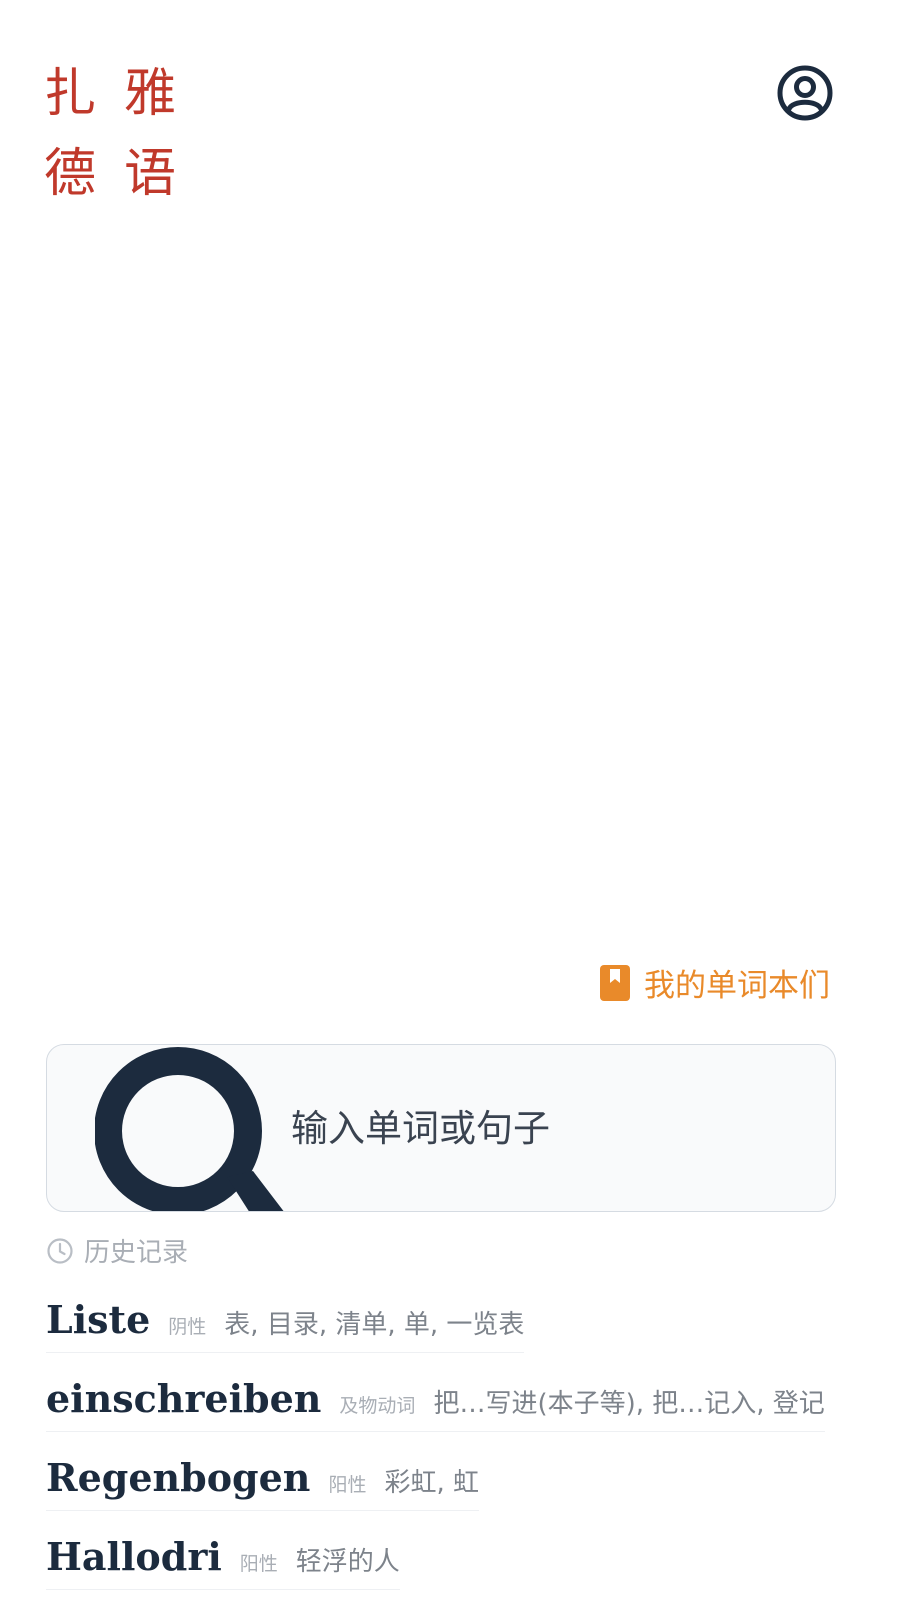 This screenshot has width=900, height=1606. I want to click on history-header: 历史记录, so click(117, 1250).